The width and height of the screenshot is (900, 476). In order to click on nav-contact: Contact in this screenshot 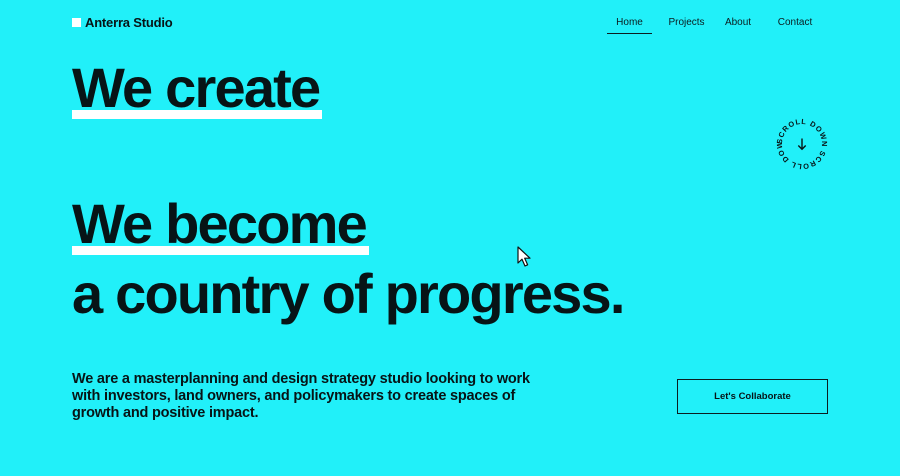, I will do `click(795, 24)`.